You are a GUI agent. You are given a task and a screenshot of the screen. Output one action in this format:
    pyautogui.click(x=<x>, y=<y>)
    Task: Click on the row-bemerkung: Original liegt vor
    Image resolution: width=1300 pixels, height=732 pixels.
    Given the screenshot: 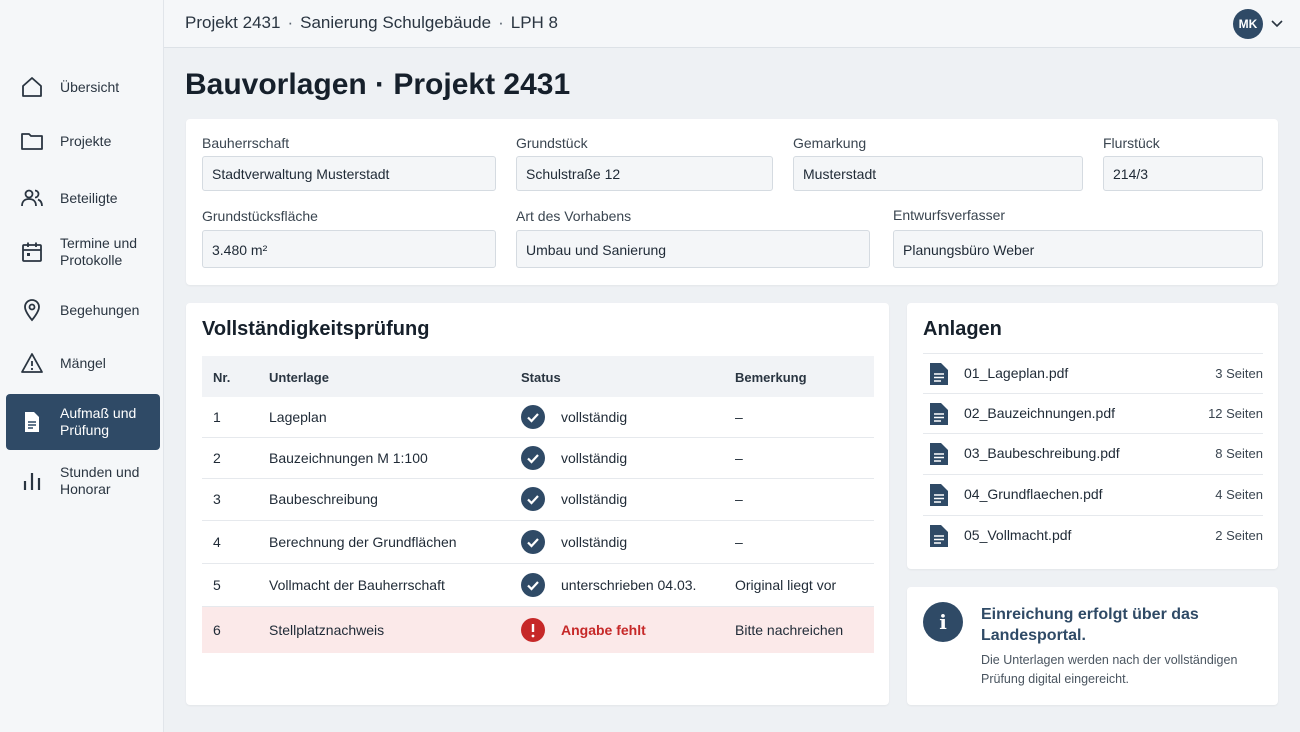 What is the action you would take?
    pyautogui.click(x=786, y=585)
    